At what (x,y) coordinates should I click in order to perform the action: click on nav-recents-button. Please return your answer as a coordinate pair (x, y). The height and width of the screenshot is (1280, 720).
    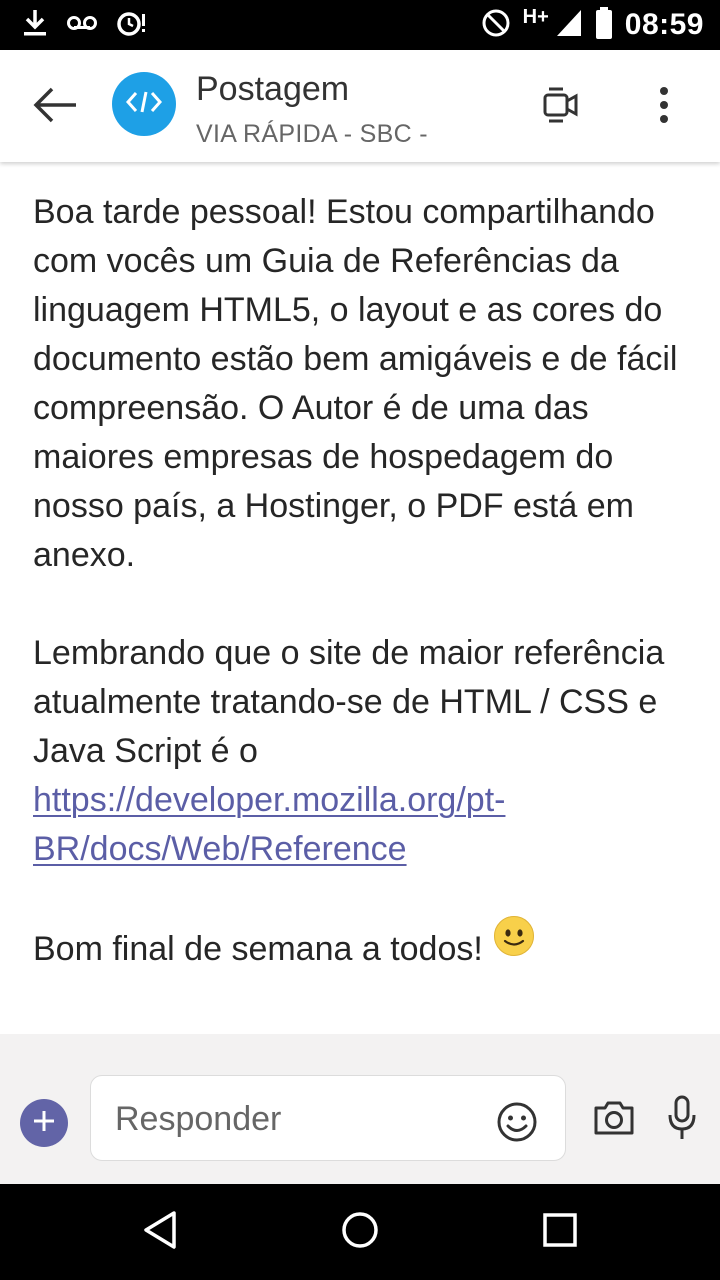
    Looking at the image, I should click on (560, 1232).